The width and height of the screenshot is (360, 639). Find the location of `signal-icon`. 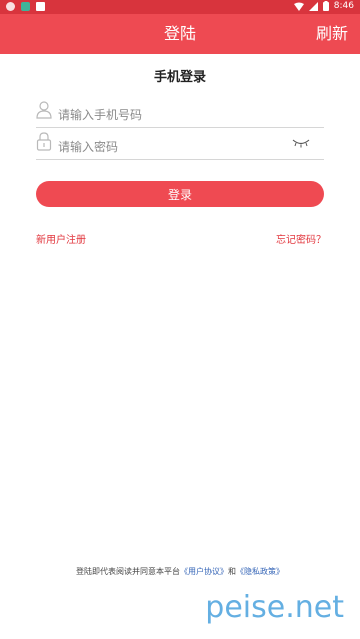

signal-icon is located at coordinates (313, 6).